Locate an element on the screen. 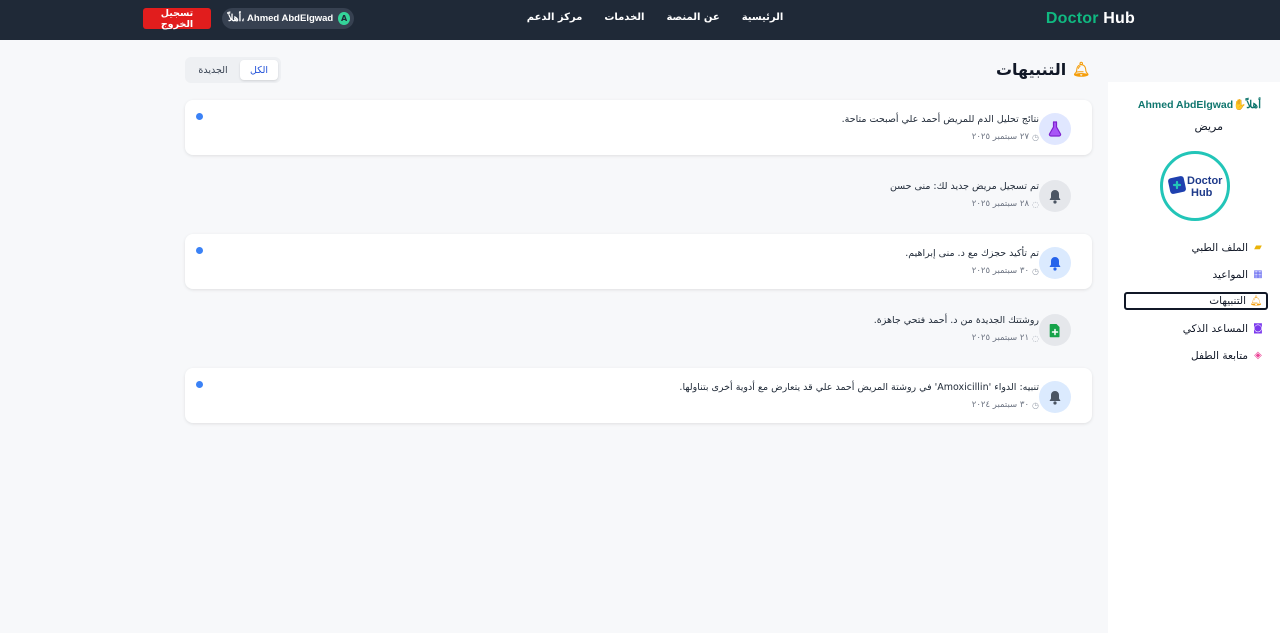 Image resolution: width=1280 pixels, height=633 pixels. sidebar-item-label: المساعد الذكي is located at coordinates (1215, 328).